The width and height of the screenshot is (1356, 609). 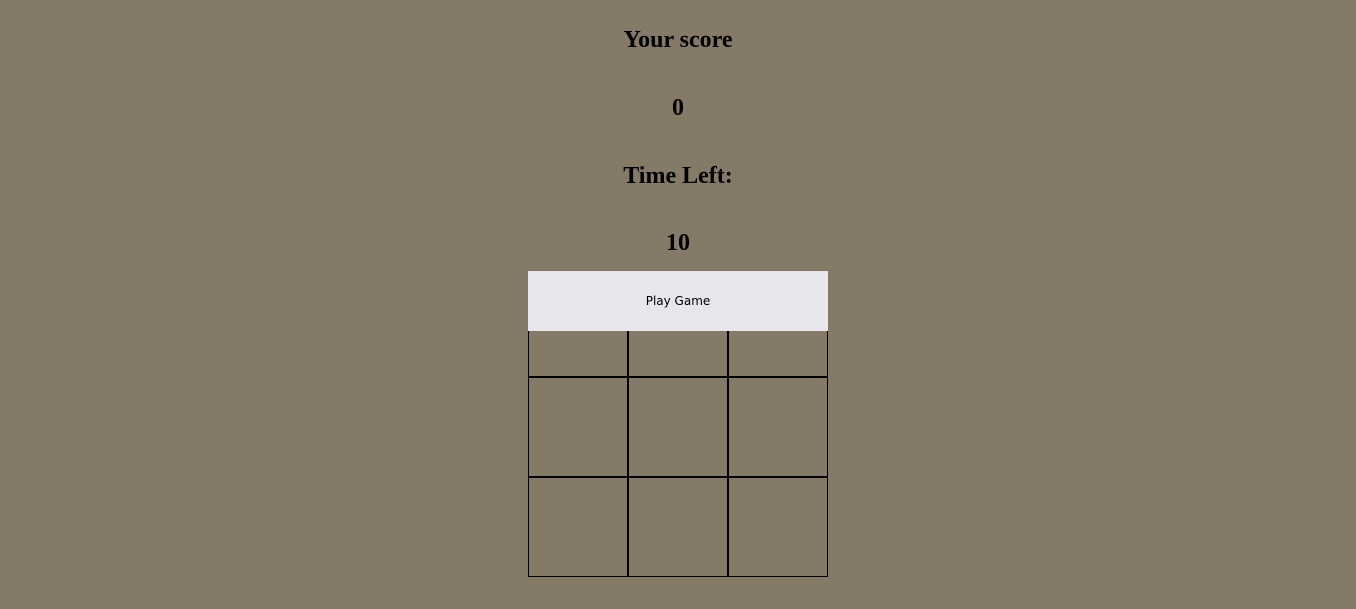 I want to click on play-game-button: Play Game, so click(x=678, y=301).